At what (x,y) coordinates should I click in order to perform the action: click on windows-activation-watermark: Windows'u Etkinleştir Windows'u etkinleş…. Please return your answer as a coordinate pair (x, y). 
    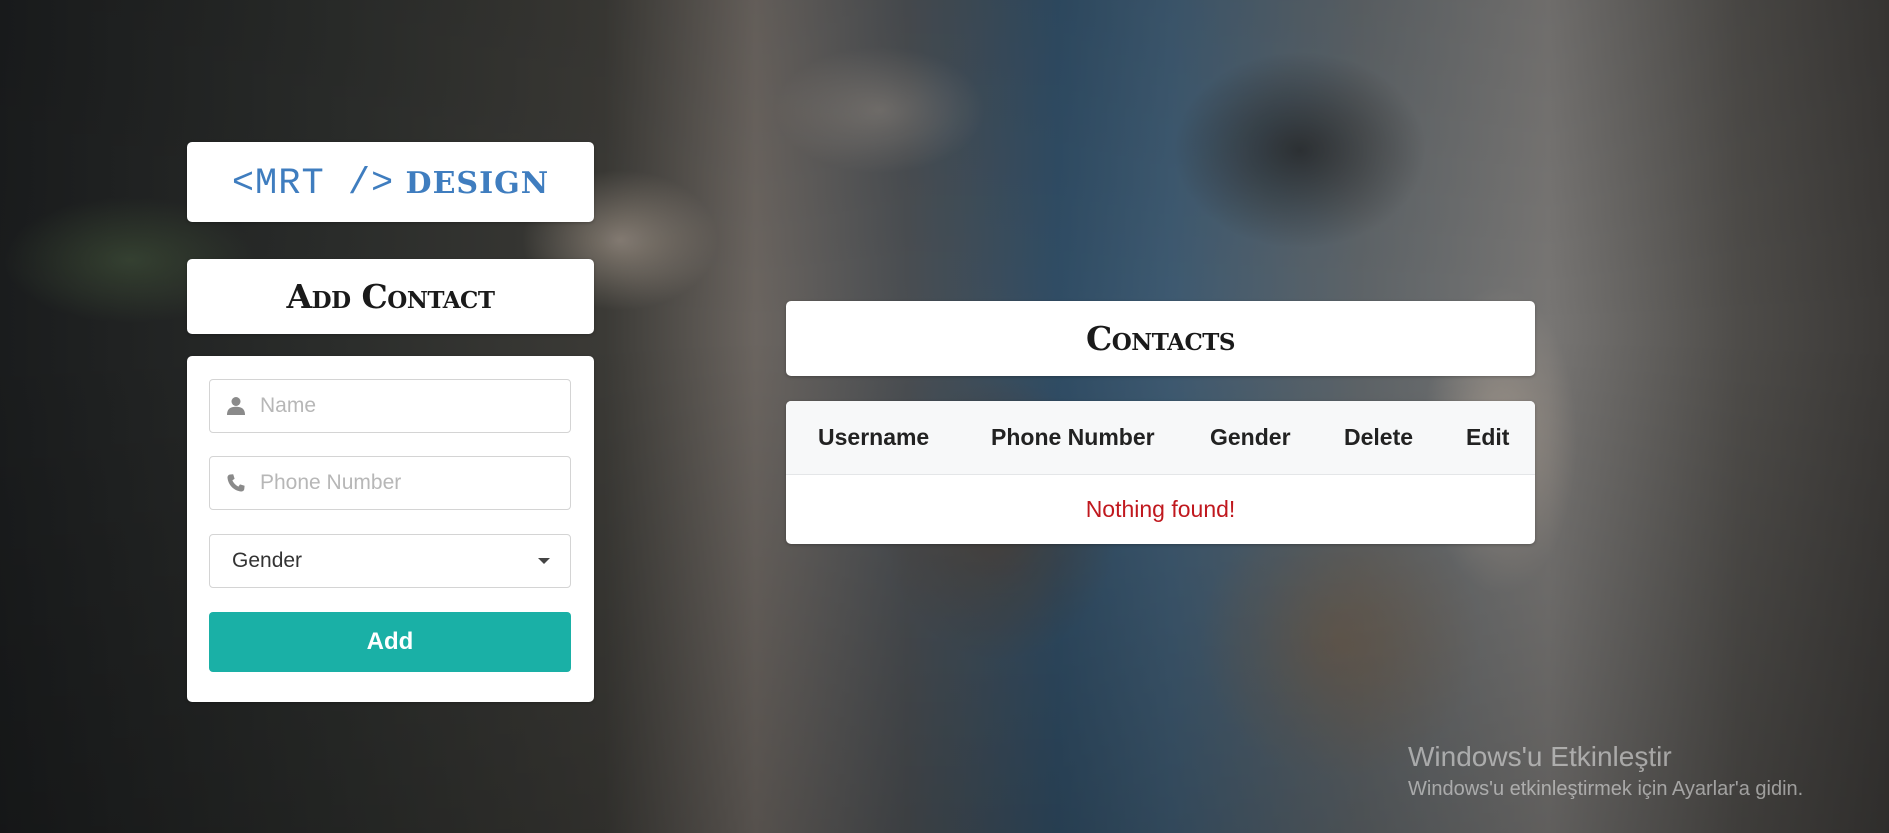
    Looking at the image, I should click on (1605, 772).